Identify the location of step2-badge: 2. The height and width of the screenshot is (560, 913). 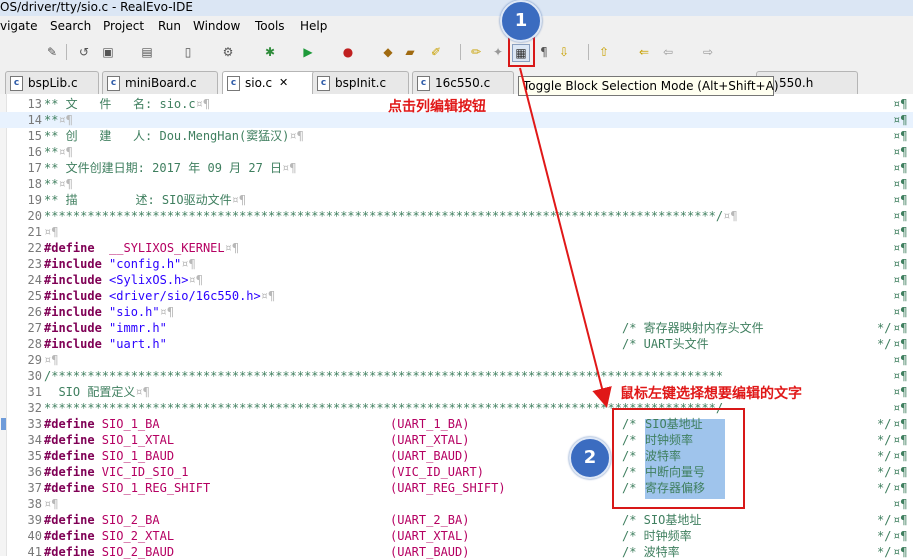
(590, 458).